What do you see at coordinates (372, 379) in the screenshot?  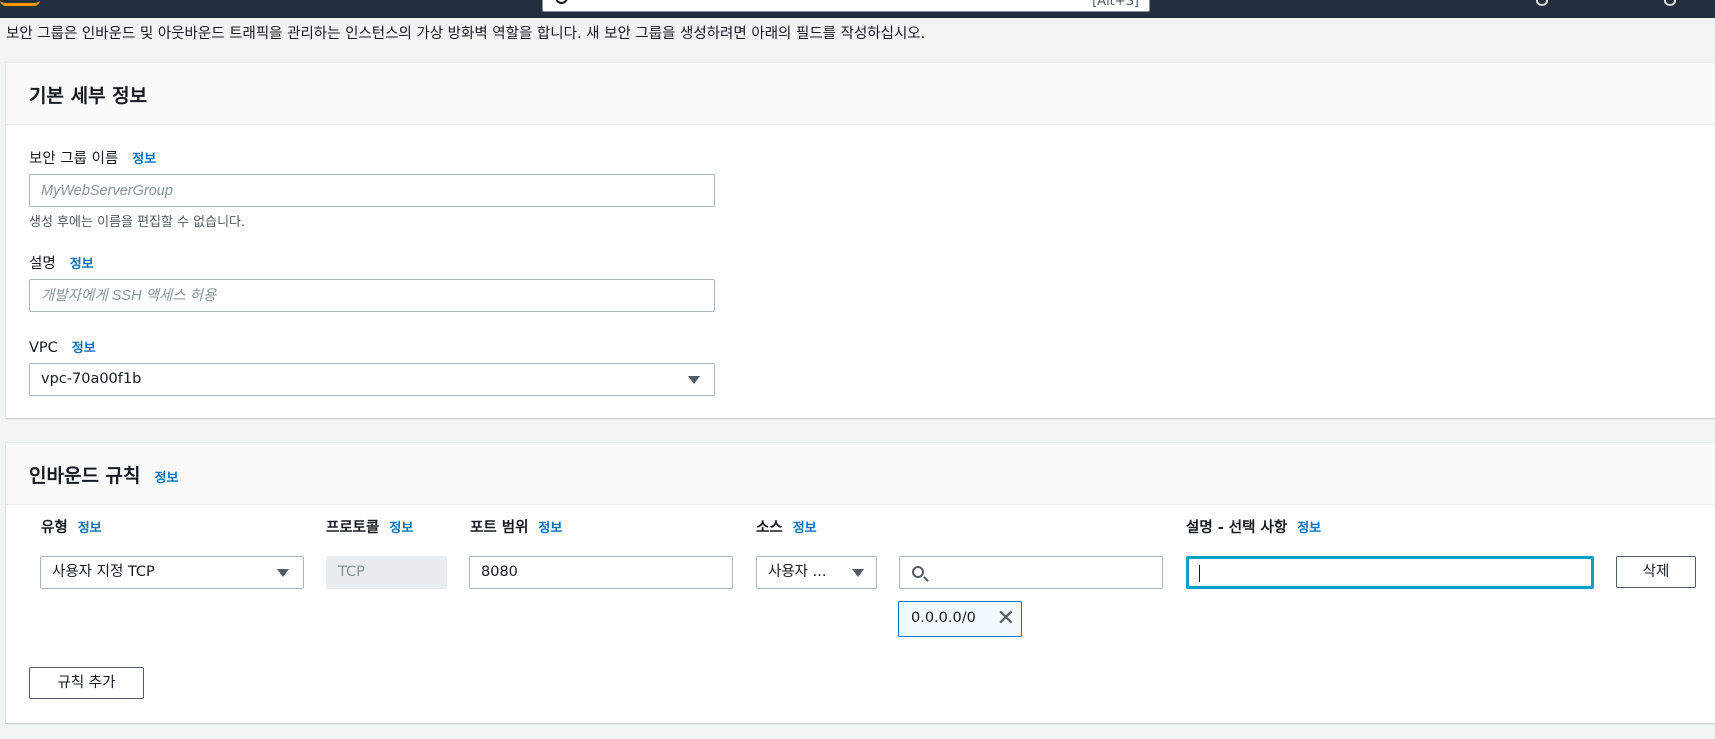 I see `vpc-select: vpc-70a00f1b` at bounding box center [372, 379].